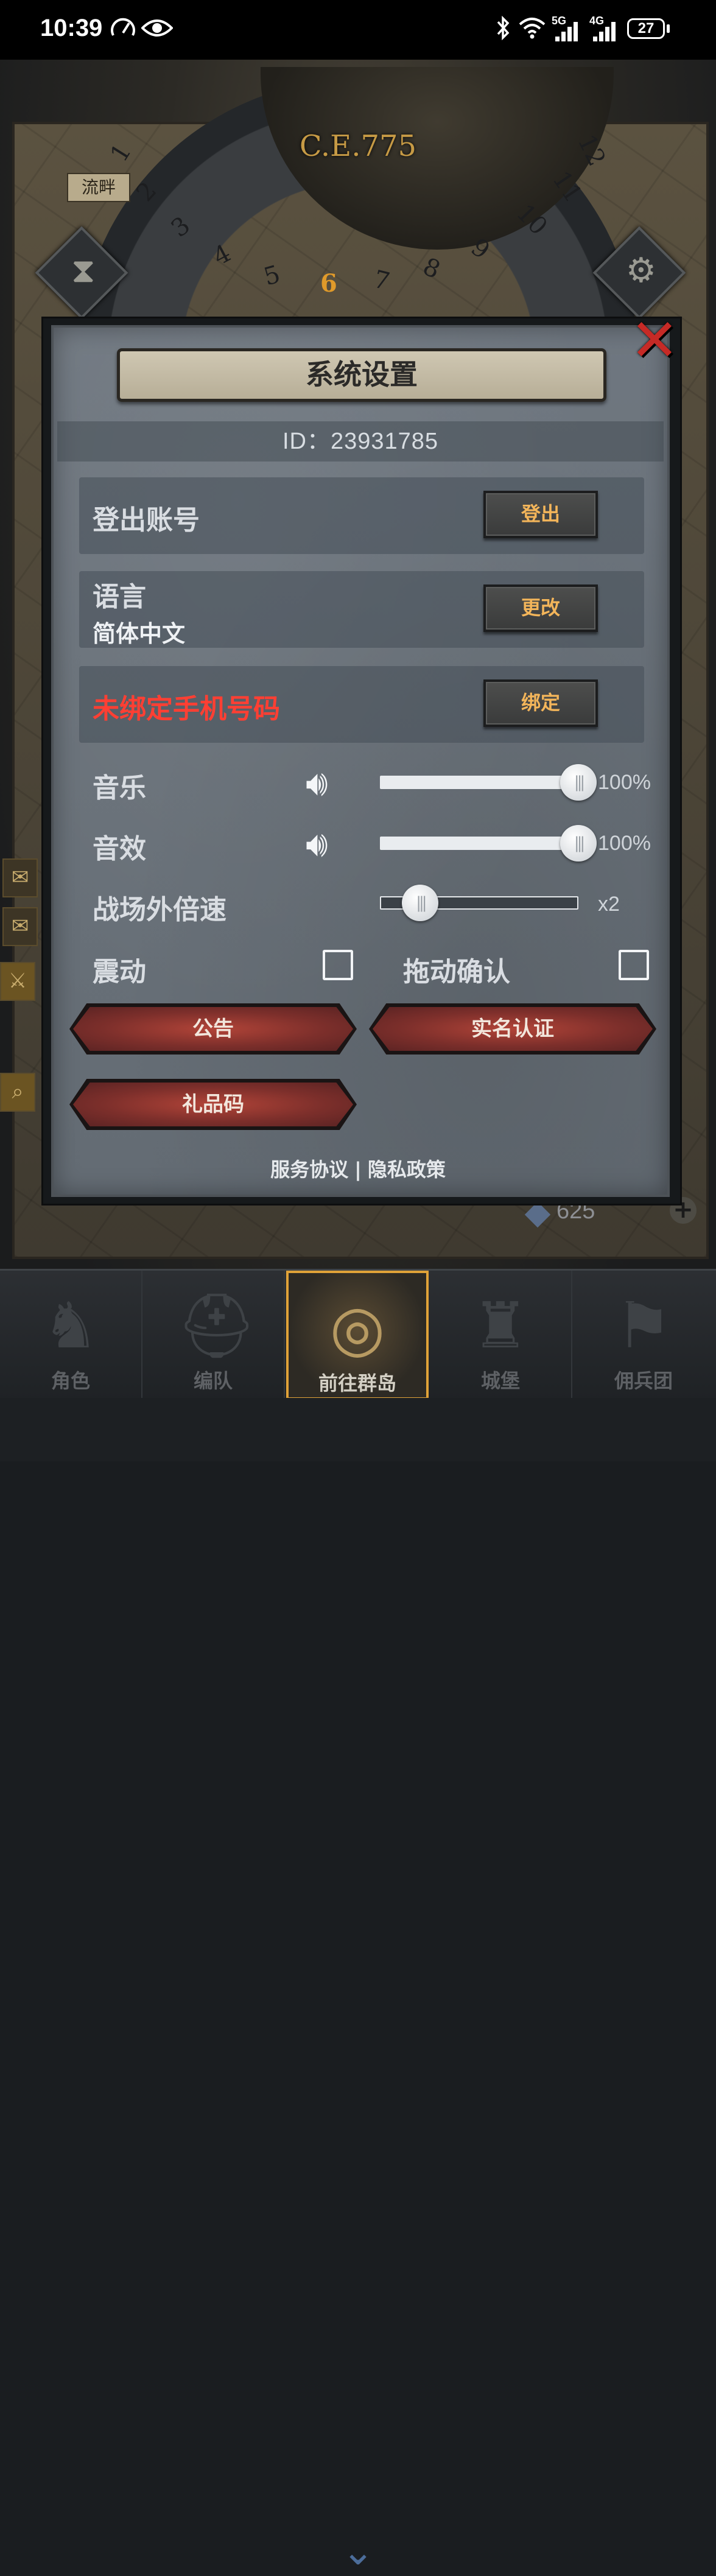 This screenshot has width=716, height=2576. I want to click on bind-phone-button: 绑定, so click(540, 703).